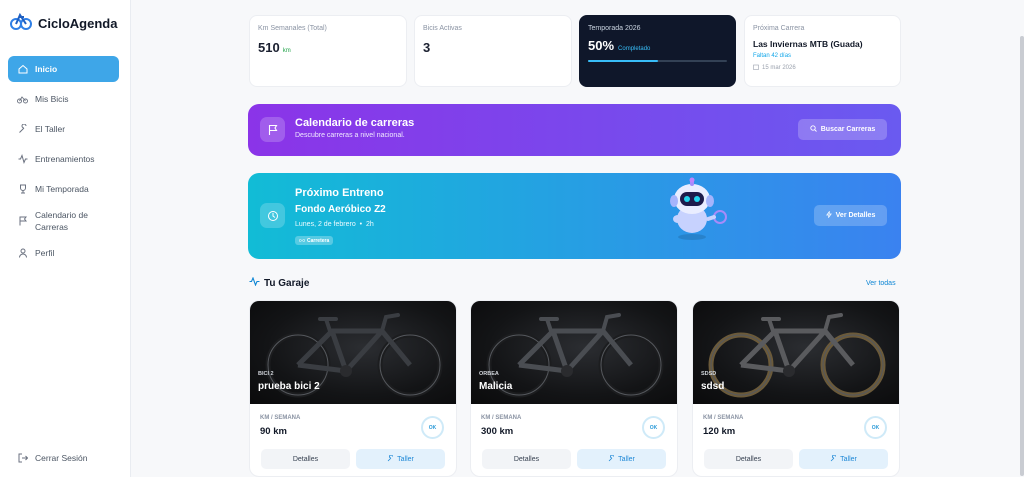 The width and height of the screenshot is (1024, 477). What do you see at coordinates (842, 129) in the screenshot?
I see `search-races-button: Buscar Carreras` at bounding box center [842, 129].